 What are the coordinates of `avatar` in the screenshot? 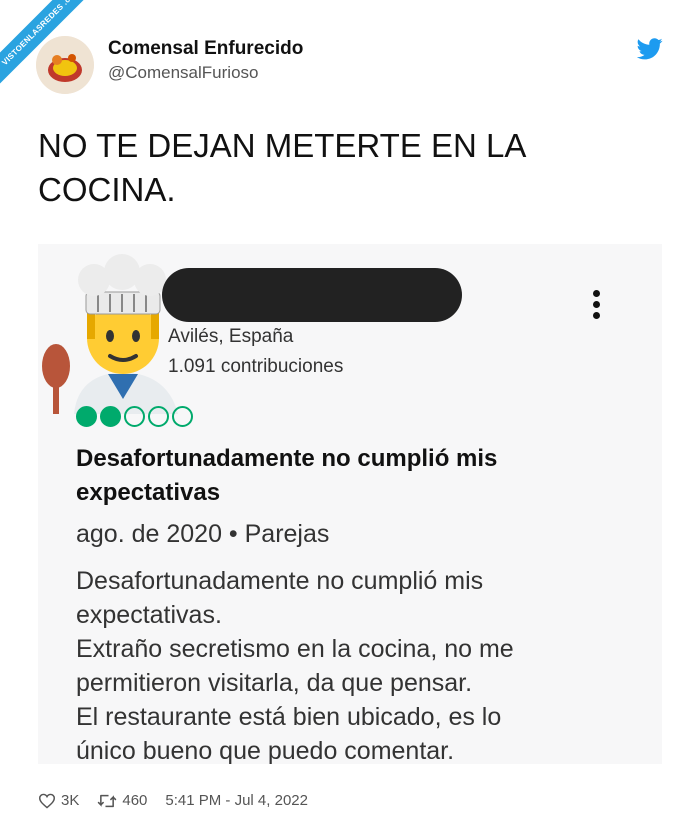 It's located at (65, 65).